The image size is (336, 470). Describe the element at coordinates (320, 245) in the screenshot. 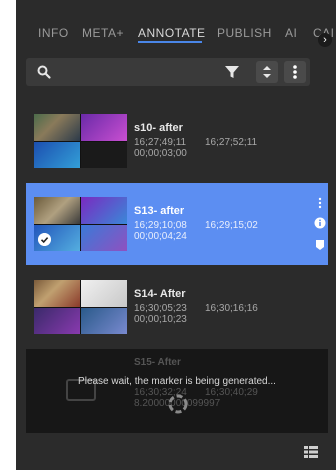

I see `tag-icon` at that location.